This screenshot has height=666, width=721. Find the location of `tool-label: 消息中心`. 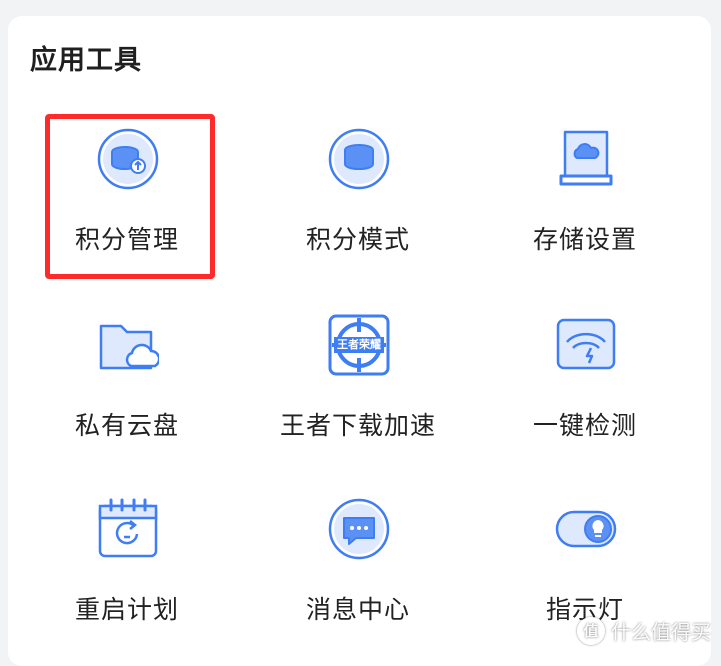

tool-label: 消息中心 is located at coordinates (358, 608).